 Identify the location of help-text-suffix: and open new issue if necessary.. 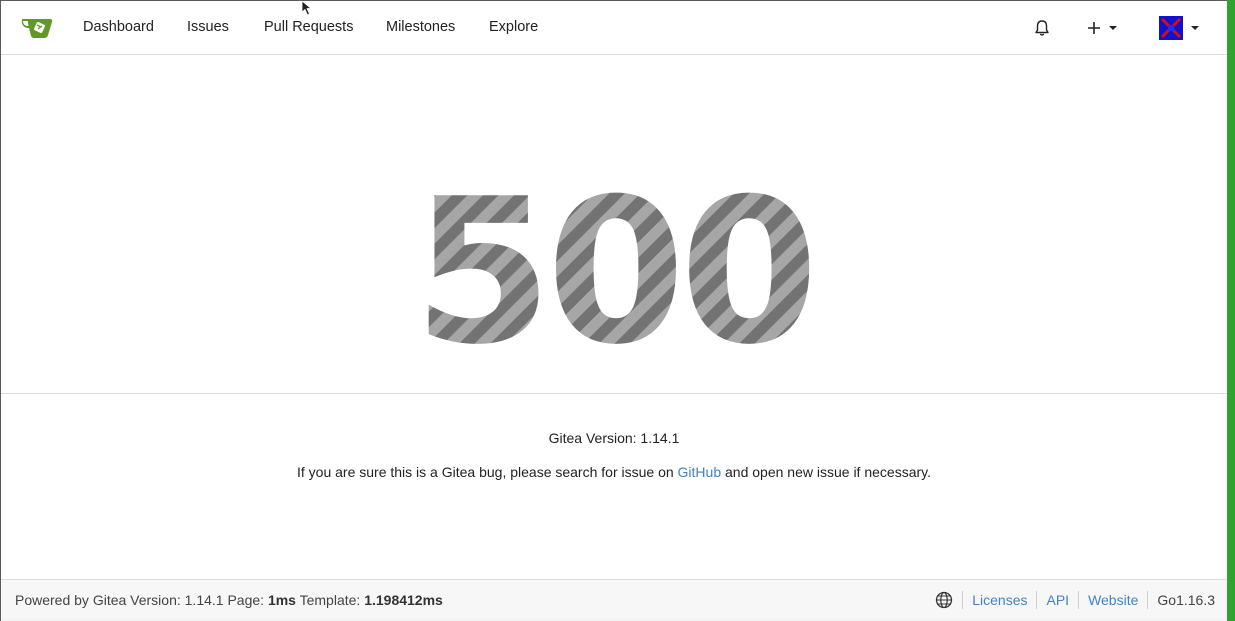
(826, 472).